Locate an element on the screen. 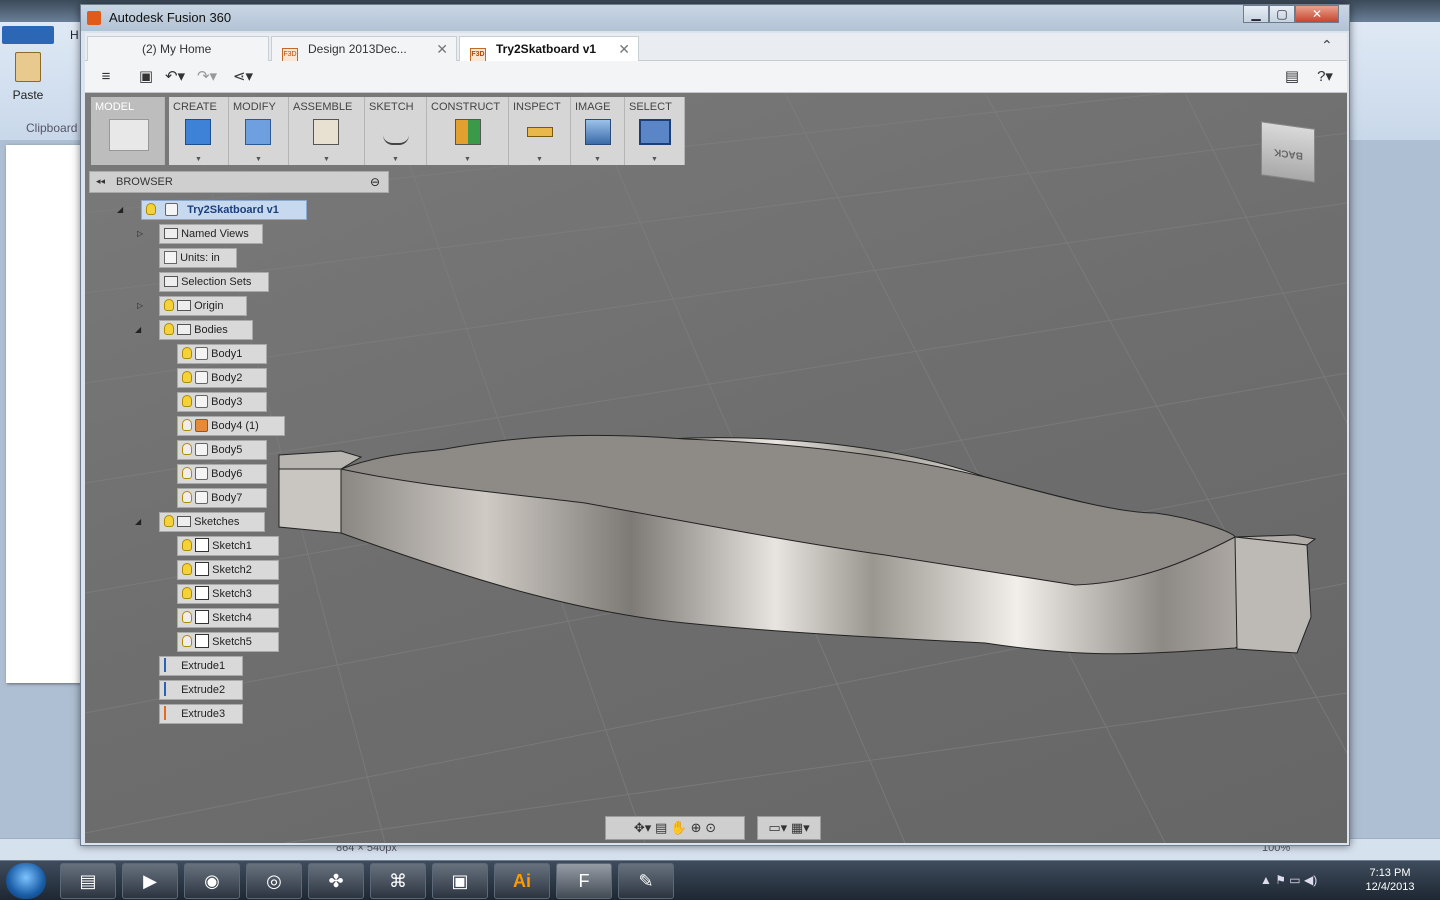 The height and width of the screenshot is (900, 1440). clock: 7:13 PM 12/4/2013 is located at coordinates (1390, 880).